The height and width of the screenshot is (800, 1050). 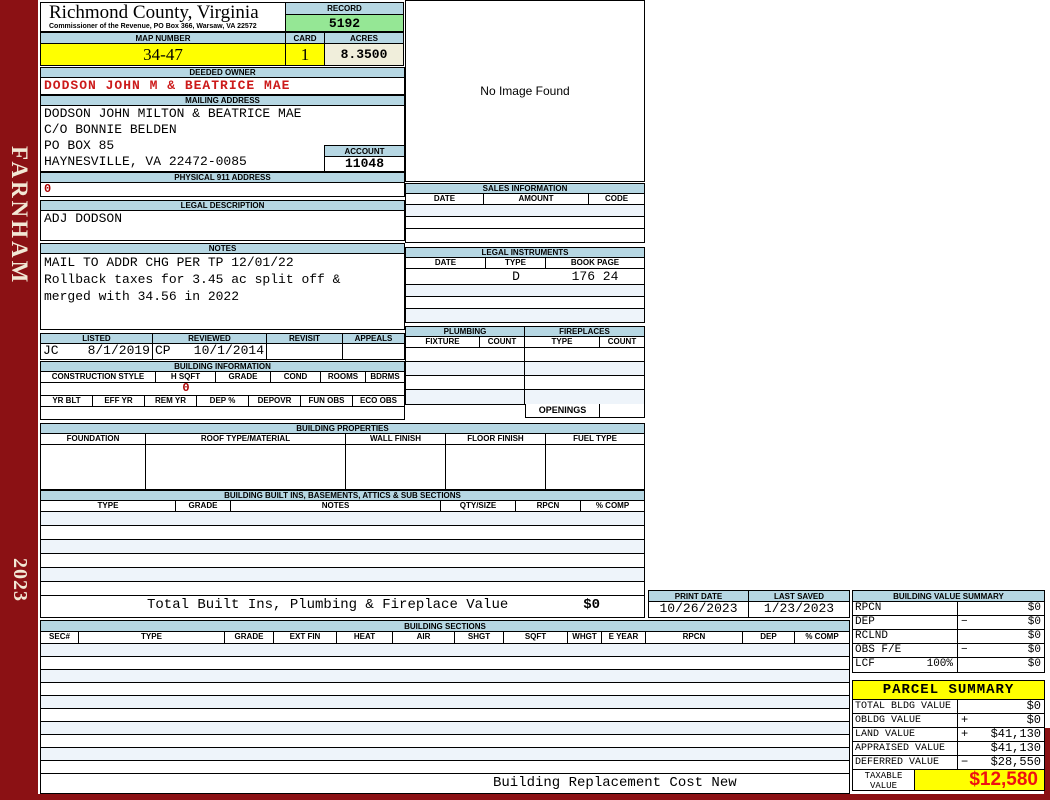 I want to click on notes-line: MAIL TO ADDR CHG PER TP 12/01/22, so click(x=169, y=262).